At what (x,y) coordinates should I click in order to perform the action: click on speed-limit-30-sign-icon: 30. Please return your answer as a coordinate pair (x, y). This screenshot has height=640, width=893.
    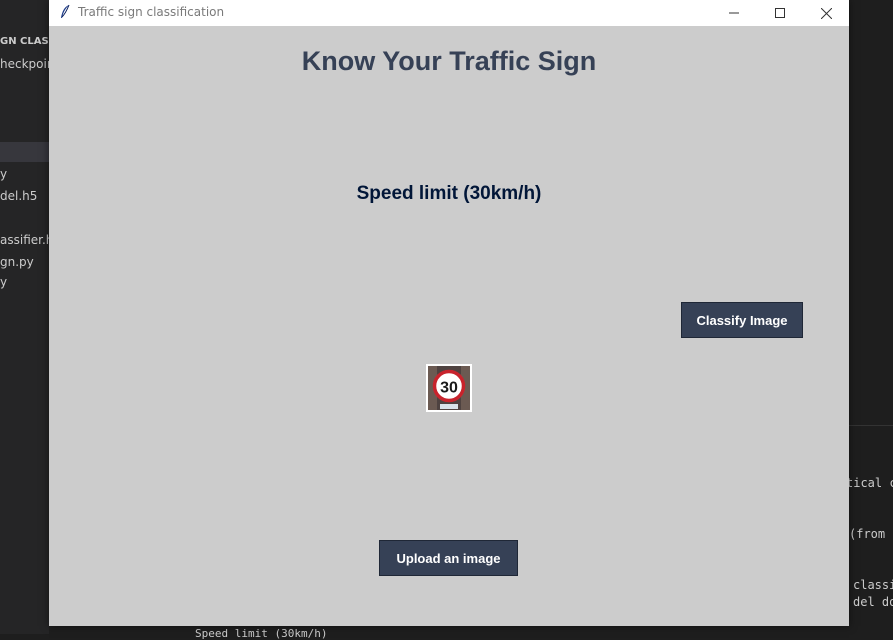
    Looking at the image, I should click on (449, 388).